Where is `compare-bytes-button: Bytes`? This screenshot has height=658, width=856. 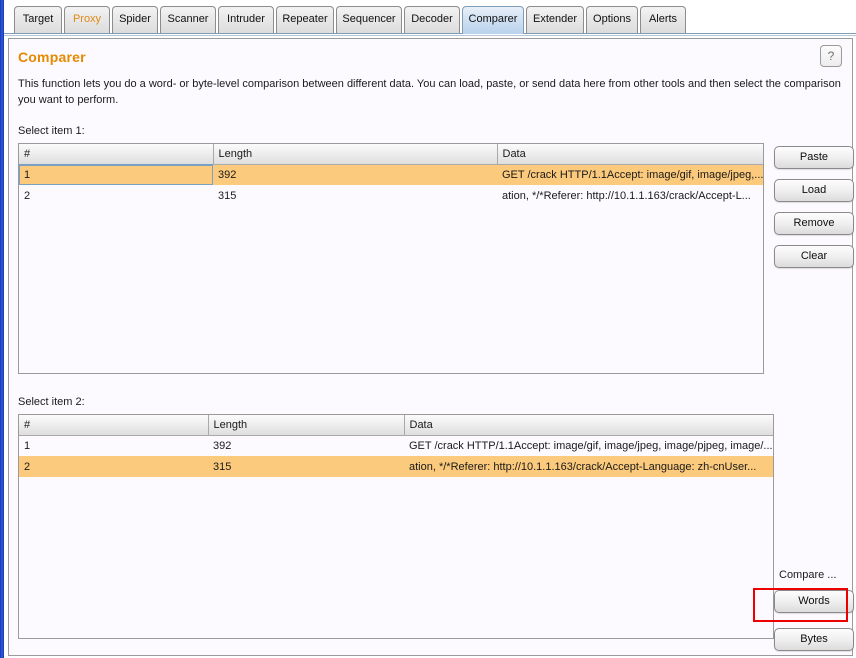 compare-bytes-button: Bytes is located at coordinates (814, 639).